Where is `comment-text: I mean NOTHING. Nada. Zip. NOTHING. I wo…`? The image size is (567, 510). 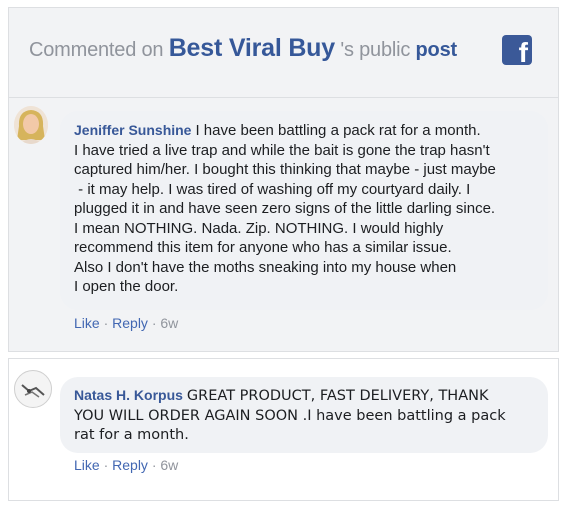
comment-text: I mean NOTHING. Nada. Zip. NOTHING. I wo… is located at coordinates (259, 228).